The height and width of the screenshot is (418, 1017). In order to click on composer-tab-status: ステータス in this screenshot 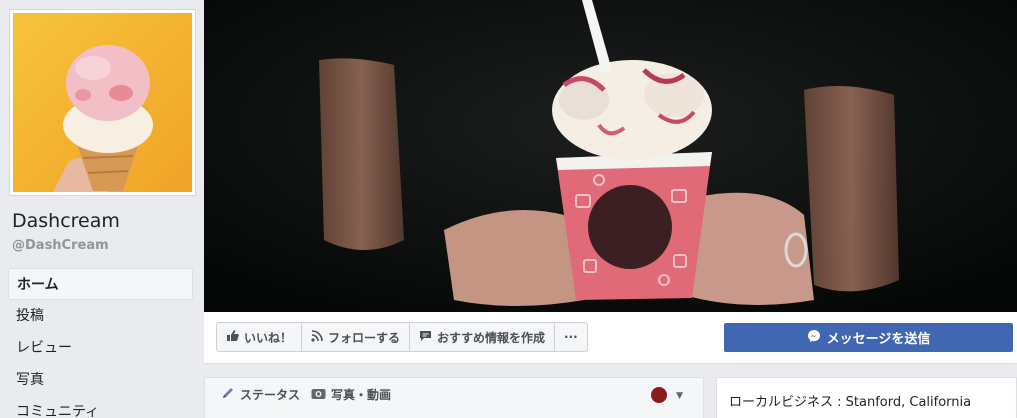, I will do `click(260, 394)`.